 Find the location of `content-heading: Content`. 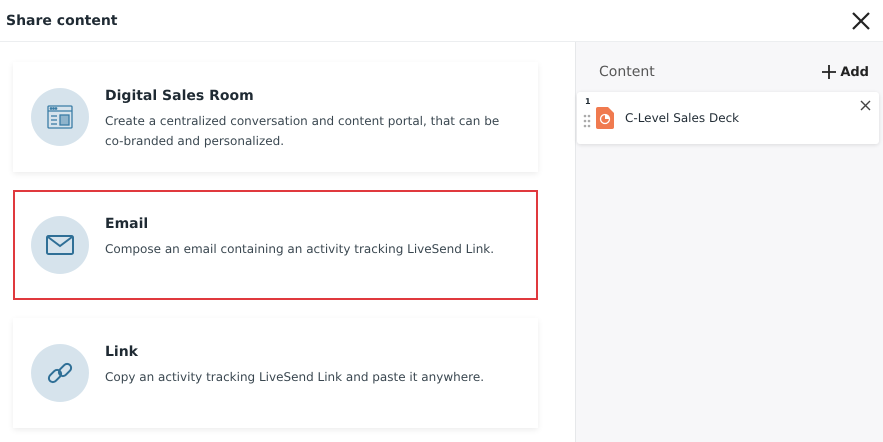

content-heading: Content is located at coordinates (627, 72).